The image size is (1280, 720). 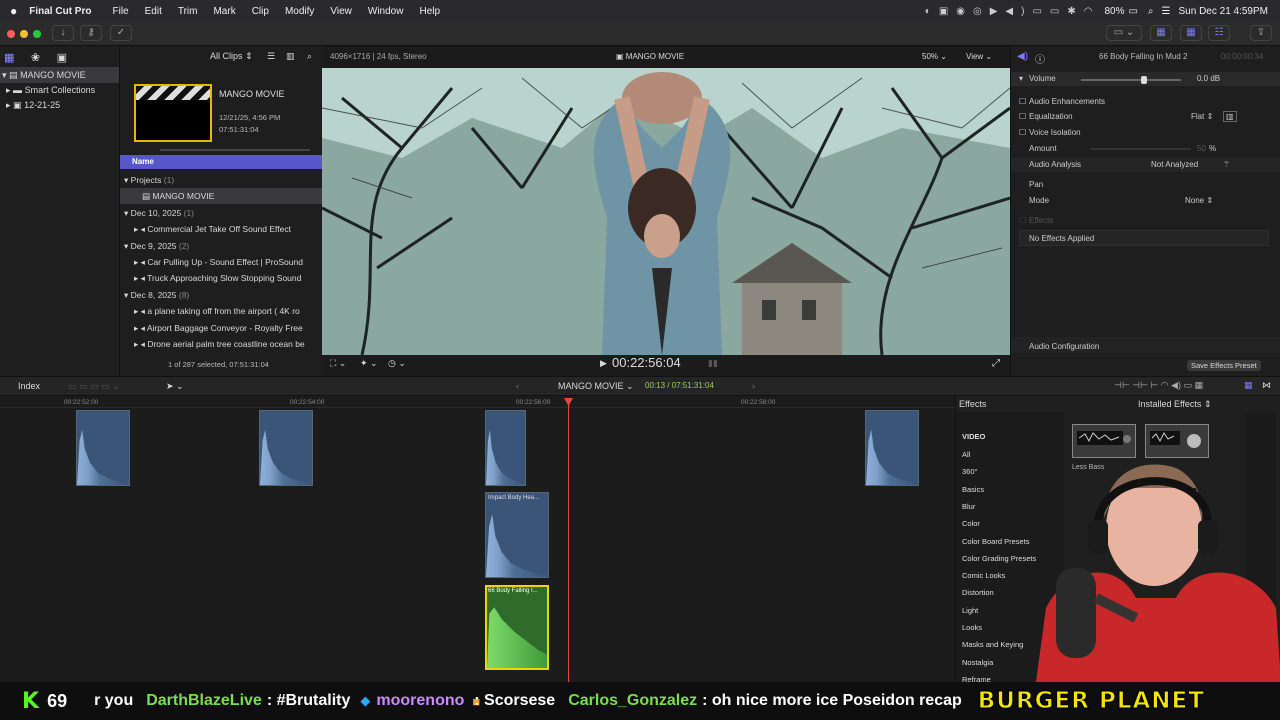 What do you see at coordinates (59, 90) in the screenshot?
I see `smart-collections-row: ▸ ▬ Smart Collections` at bounding box center [59, 90].